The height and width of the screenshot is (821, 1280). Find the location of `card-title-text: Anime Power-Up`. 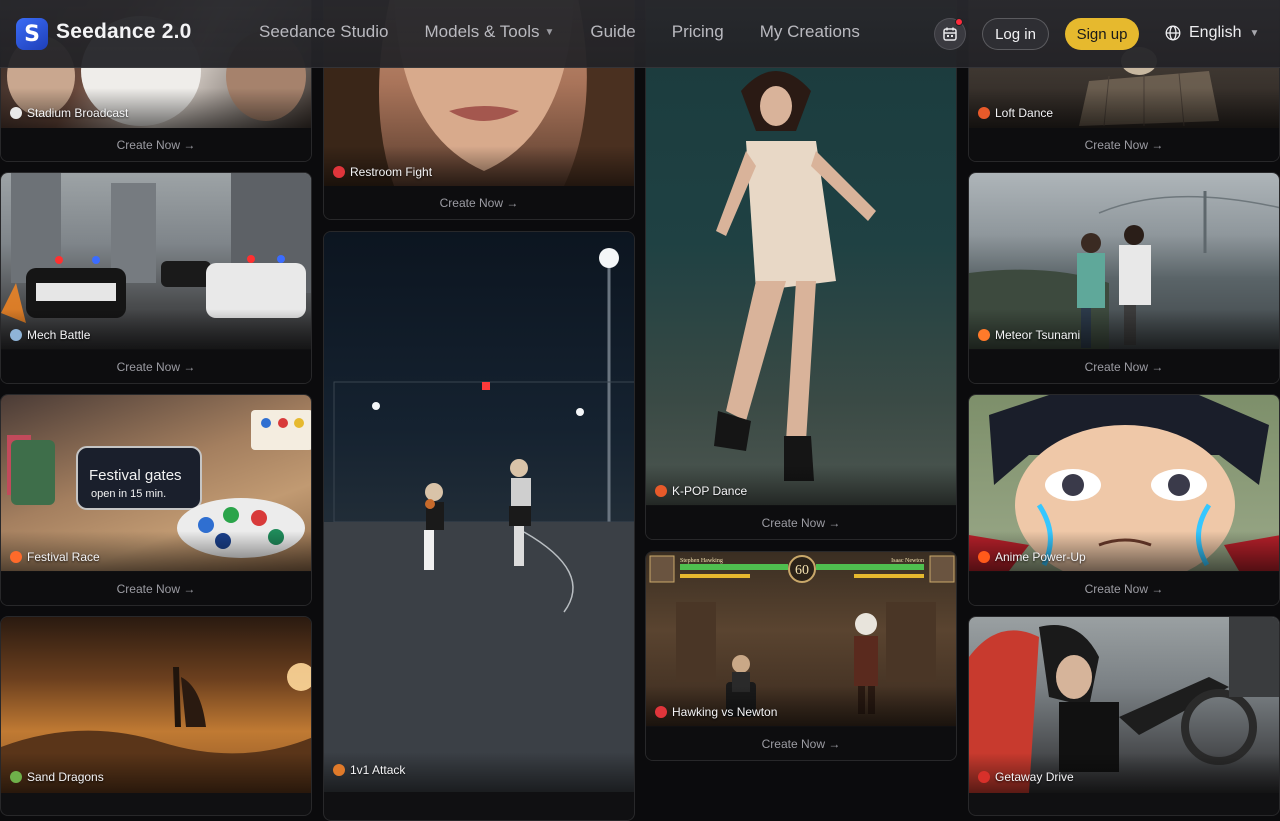

card-title-text: Anime Power-Up is located at coordinates (1040, 557).